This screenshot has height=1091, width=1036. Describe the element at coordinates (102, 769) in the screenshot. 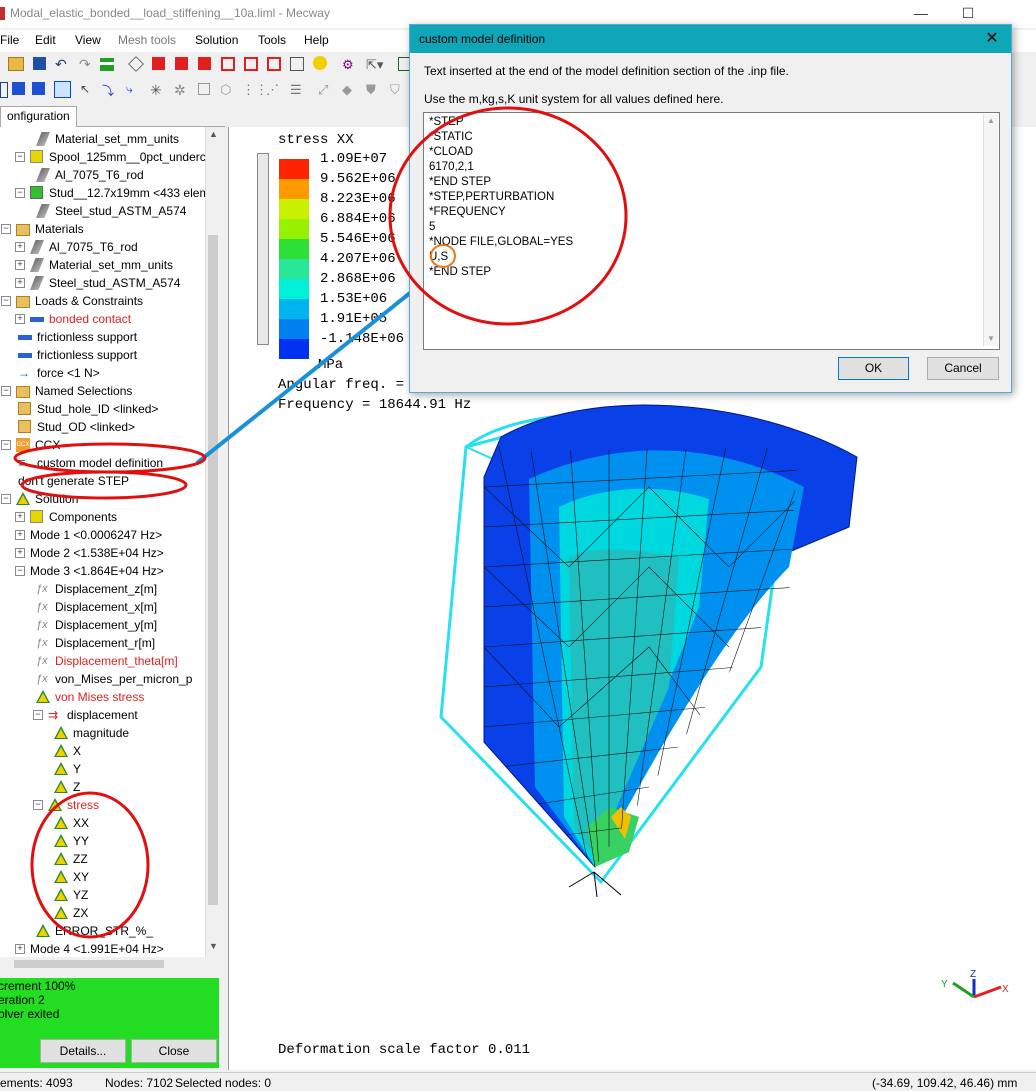

I see `tree-item: Y` at that location.